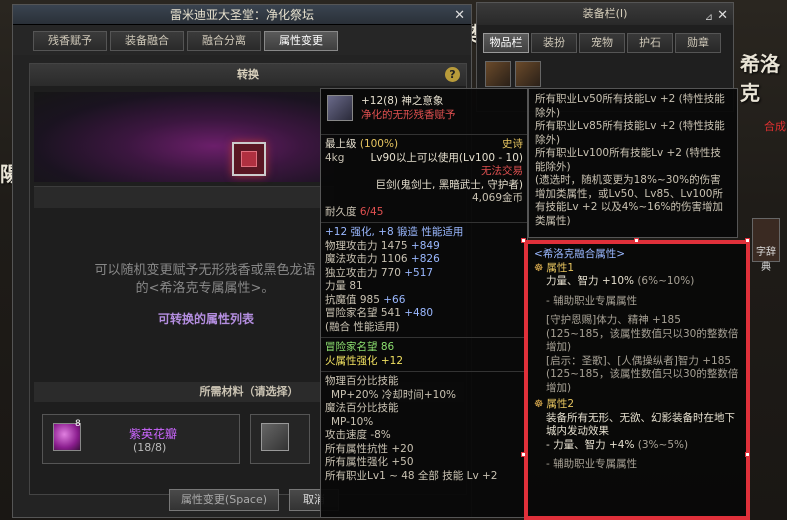  I want to click on mag-skill-detail: MP-10%, so click(352, 421).